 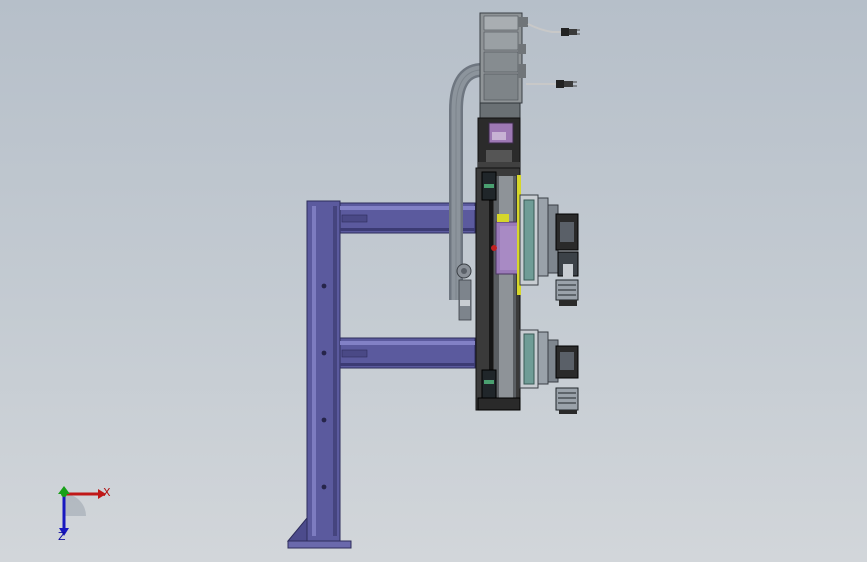 What do you see at coordinates (297, 529) in the screenshot?
I see `base-gusset` at bounding box center [297, 529].